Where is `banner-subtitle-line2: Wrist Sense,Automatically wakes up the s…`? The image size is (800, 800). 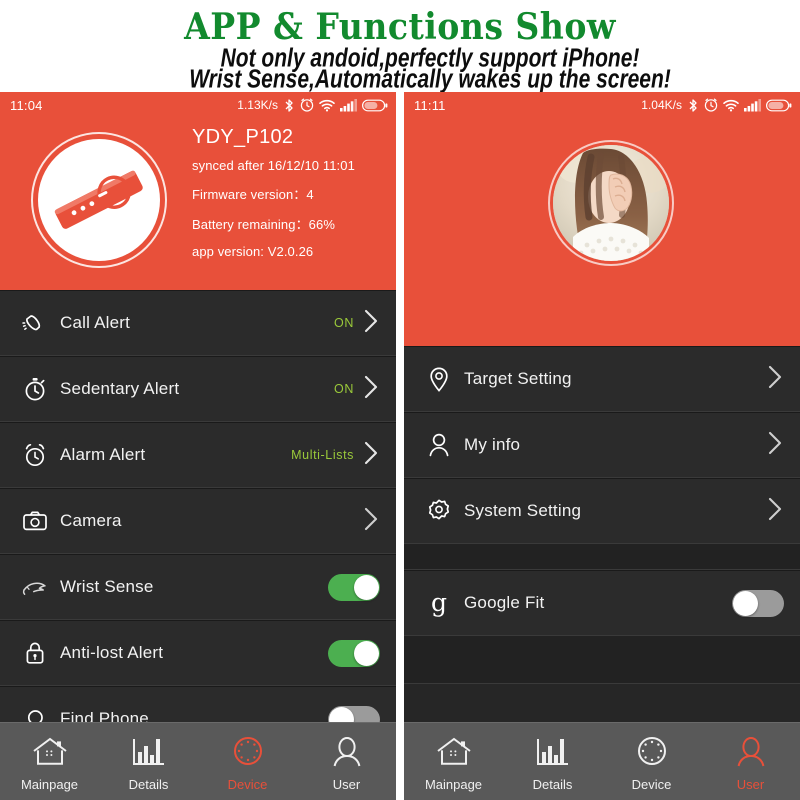 banner-subtitle-line2: Wrist Sense,Automatically wakes up the s… is located at coordinates (430, 79).